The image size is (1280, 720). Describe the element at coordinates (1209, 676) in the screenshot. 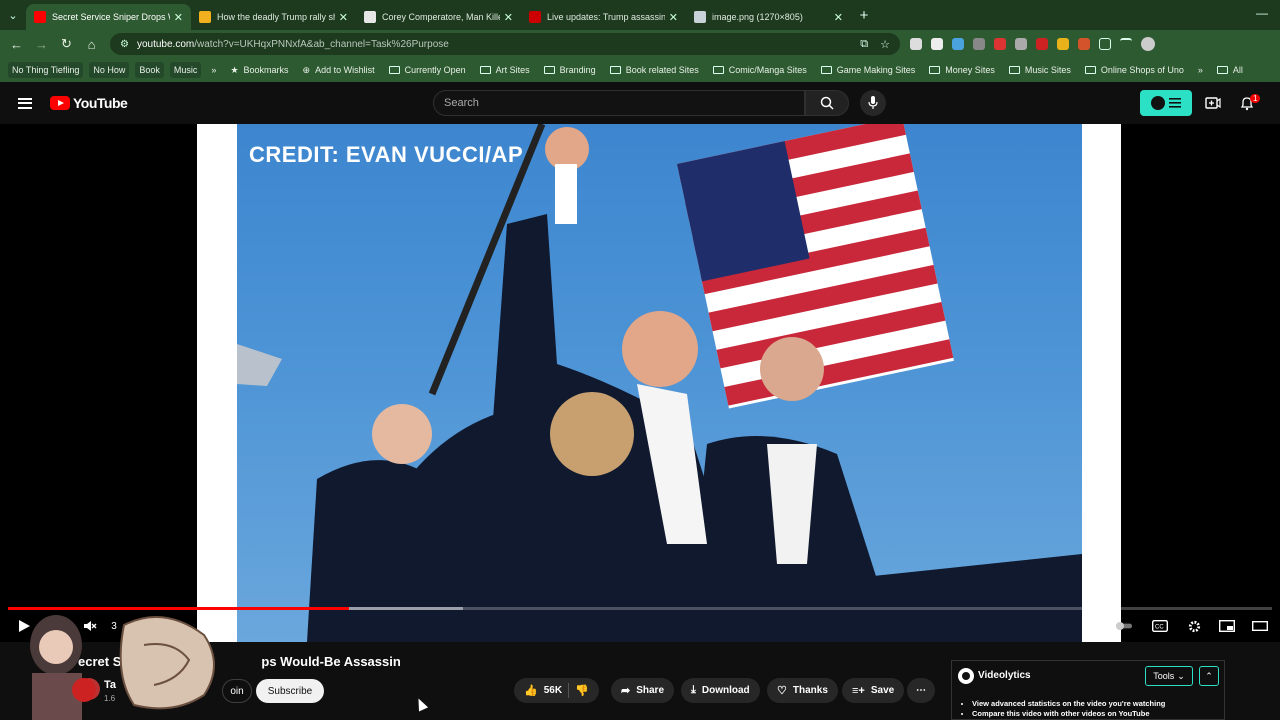

I see `videolytics-collapse-button: ⌃` at that location.